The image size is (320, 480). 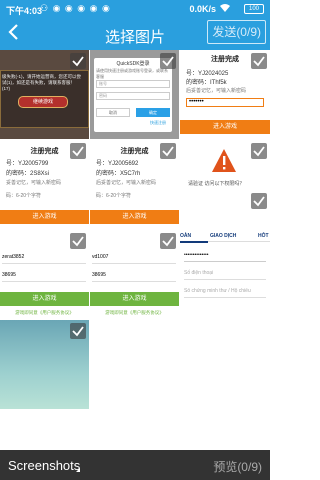 What do you see at coordinates (237, 466) in the screenshot?
I see `preview-button: 预览(0/9)` at bounding box center [237, 466].